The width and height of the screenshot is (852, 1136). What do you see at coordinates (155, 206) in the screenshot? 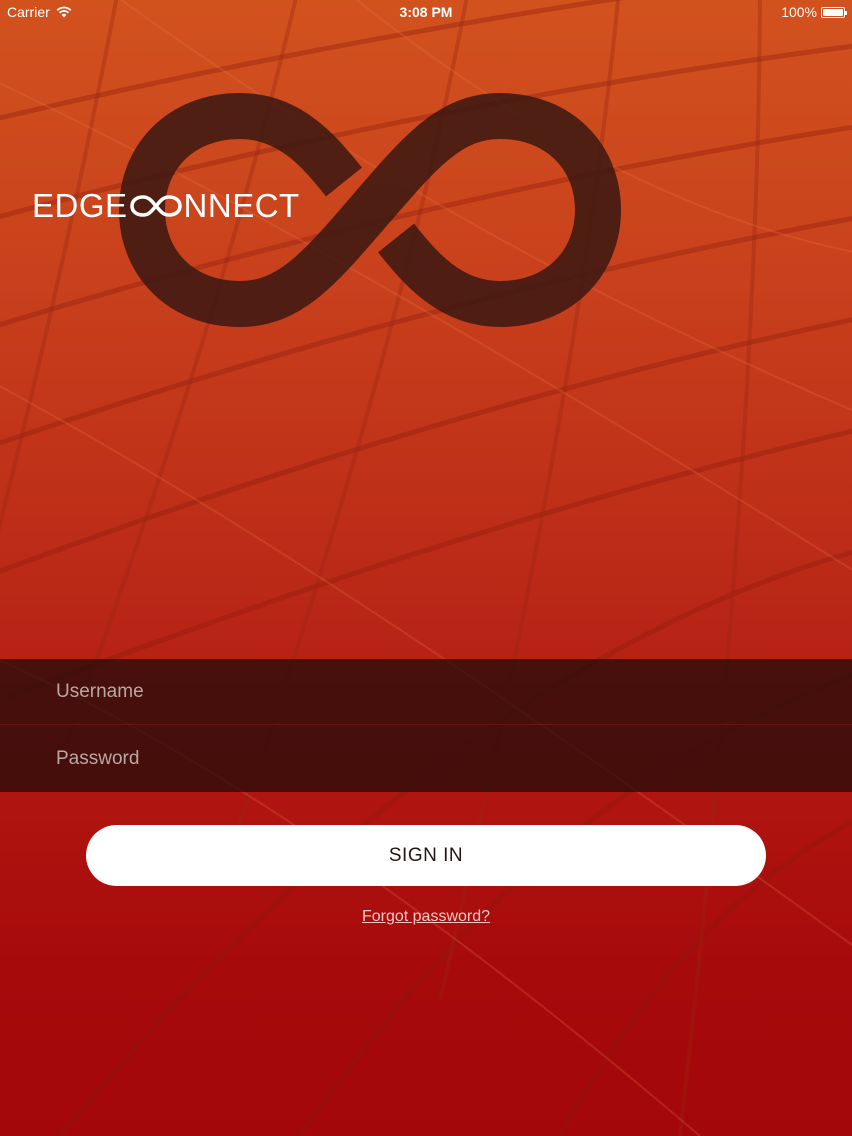
I see `logo-infinity-glyph-icon` at bounding box center [155, 206].